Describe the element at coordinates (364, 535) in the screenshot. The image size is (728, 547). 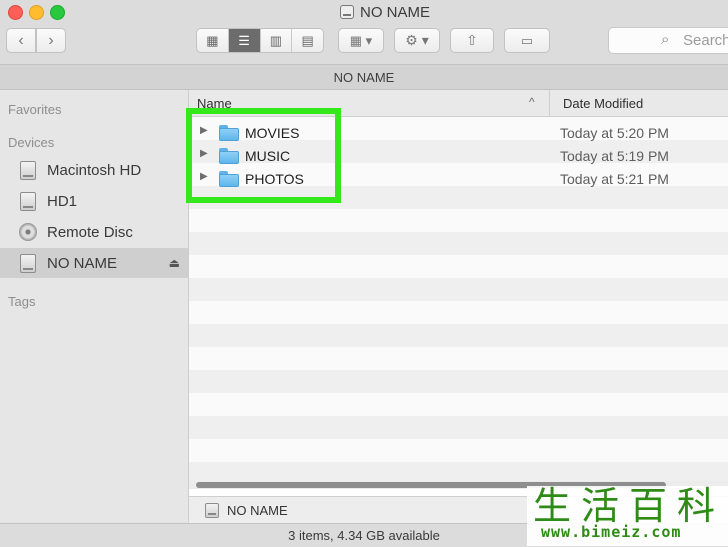
I see `status-text: 3 items, 4.34 GB available` at that location.